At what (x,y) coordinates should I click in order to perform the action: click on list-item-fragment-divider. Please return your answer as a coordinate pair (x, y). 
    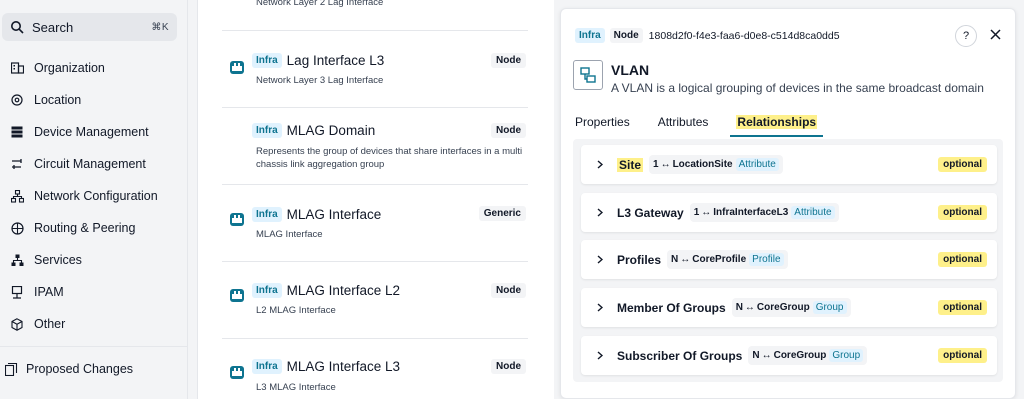
    Looking at the image, I should click on (375, 15).